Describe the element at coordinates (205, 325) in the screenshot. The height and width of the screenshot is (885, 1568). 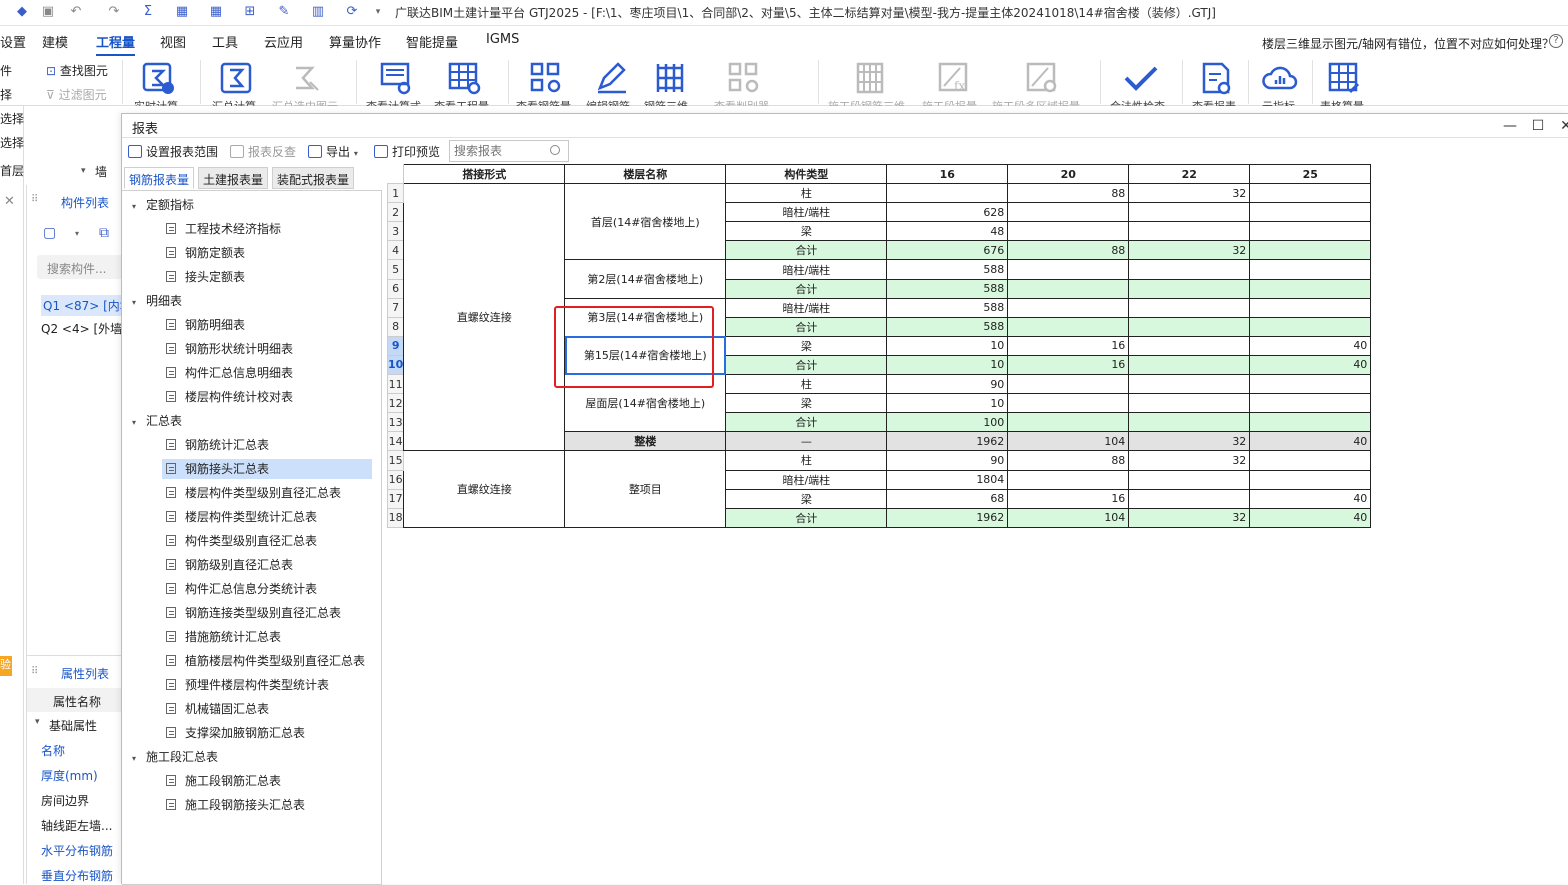
I see `tree-item: 钢筋明细表` at that location.